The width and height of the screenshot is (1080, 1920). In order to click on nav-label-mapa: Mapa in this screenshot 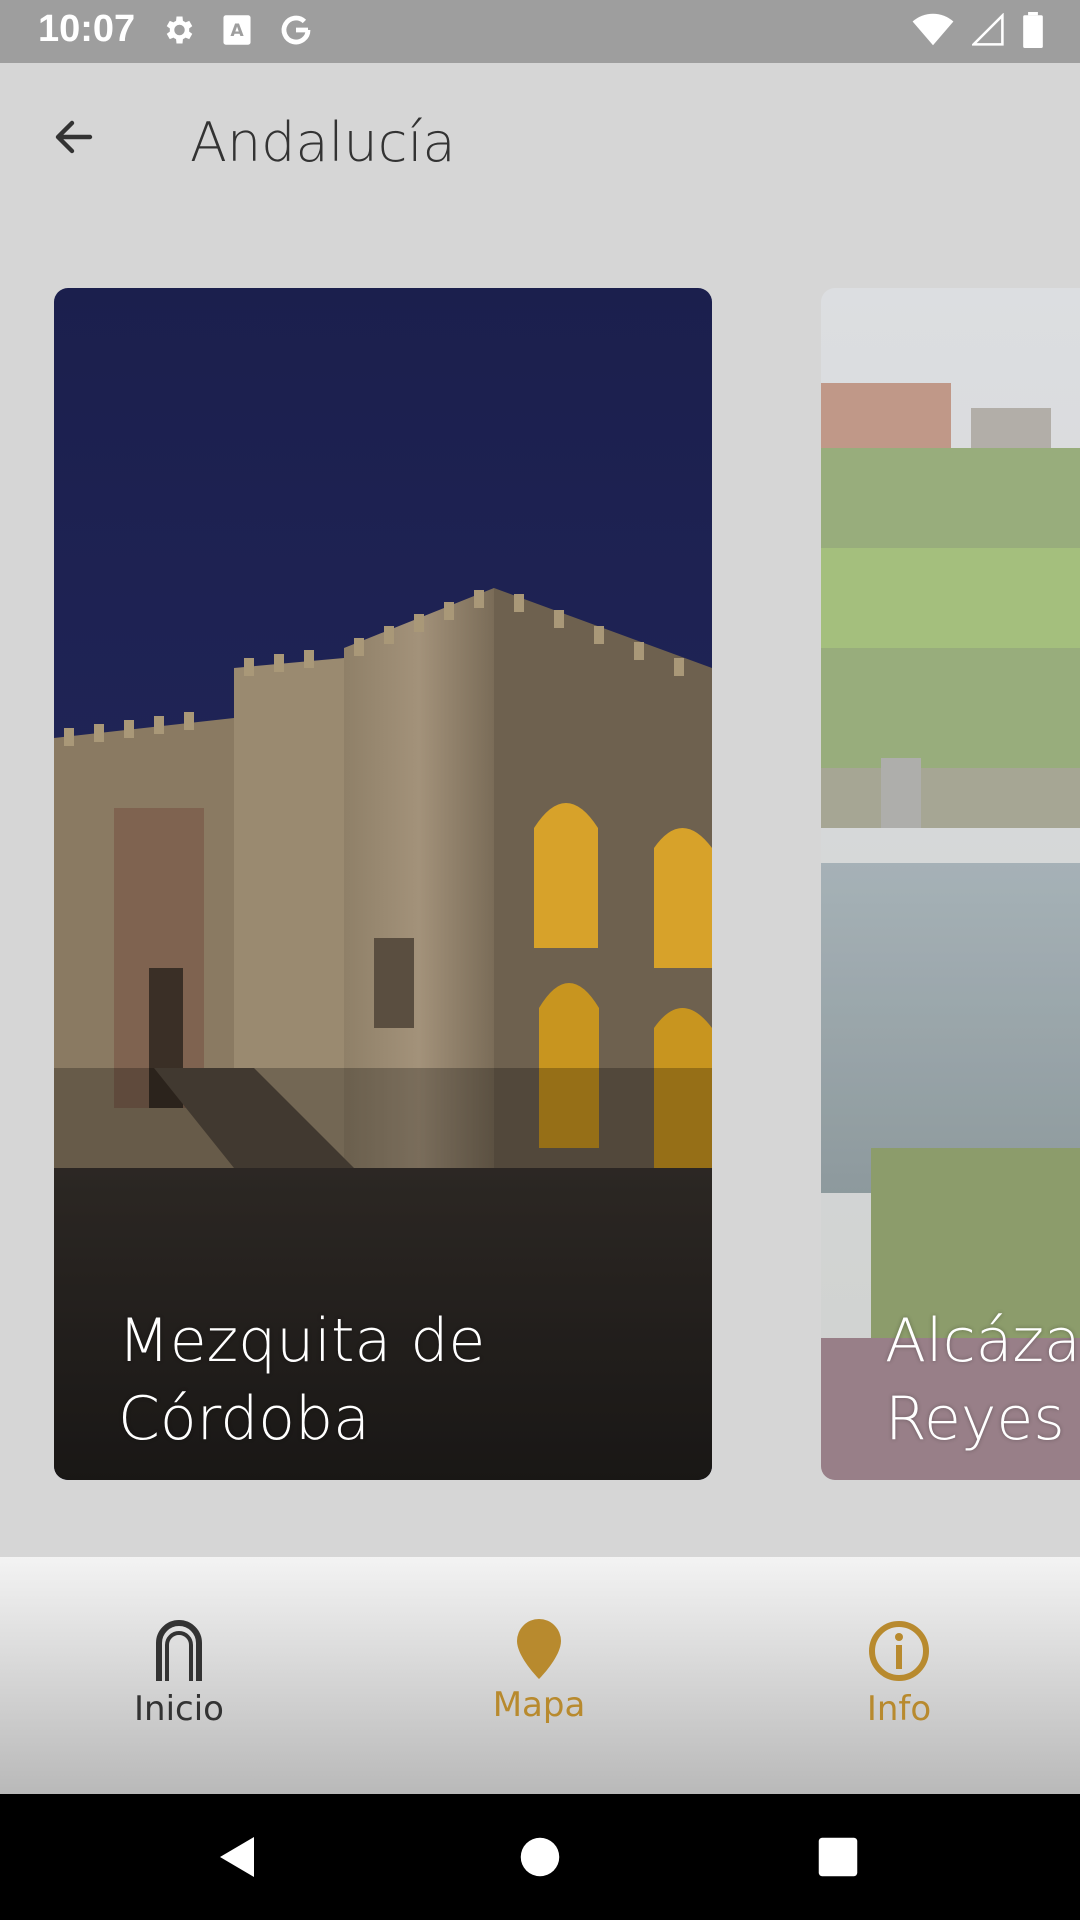, I will do `click(539, 1705)`.